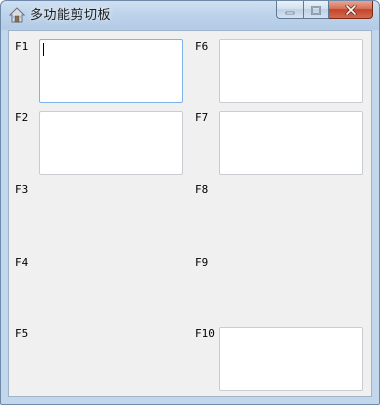  I want to click on close-icon, so click(351, 10).